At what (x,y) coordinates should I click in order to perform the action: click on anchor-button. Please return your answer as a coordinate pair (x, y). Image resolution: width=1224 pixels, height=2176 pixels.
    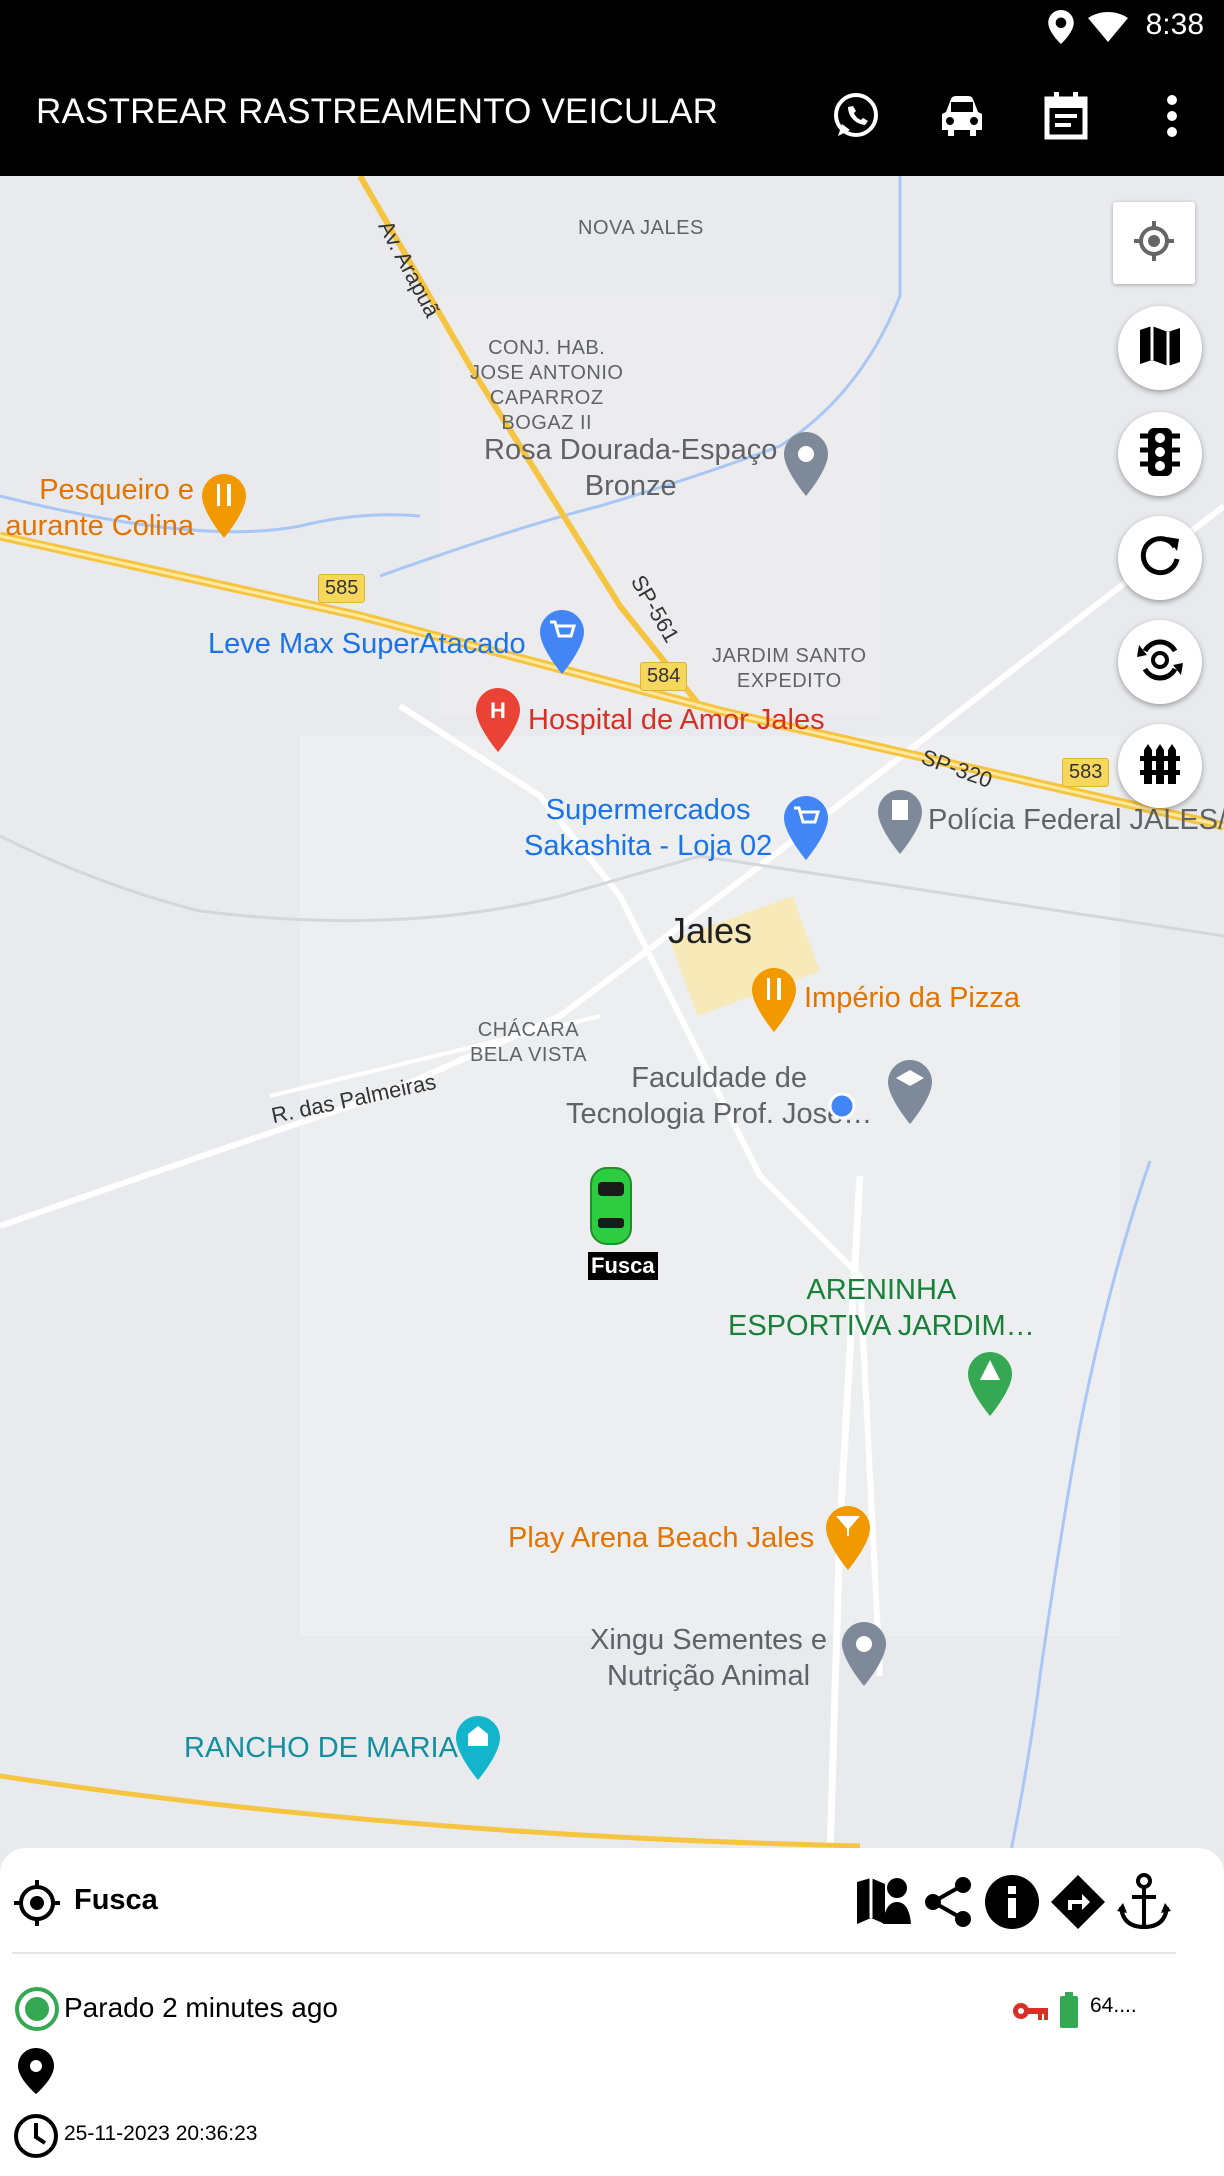
    Looking at the image, I should click on (1144, 1904).